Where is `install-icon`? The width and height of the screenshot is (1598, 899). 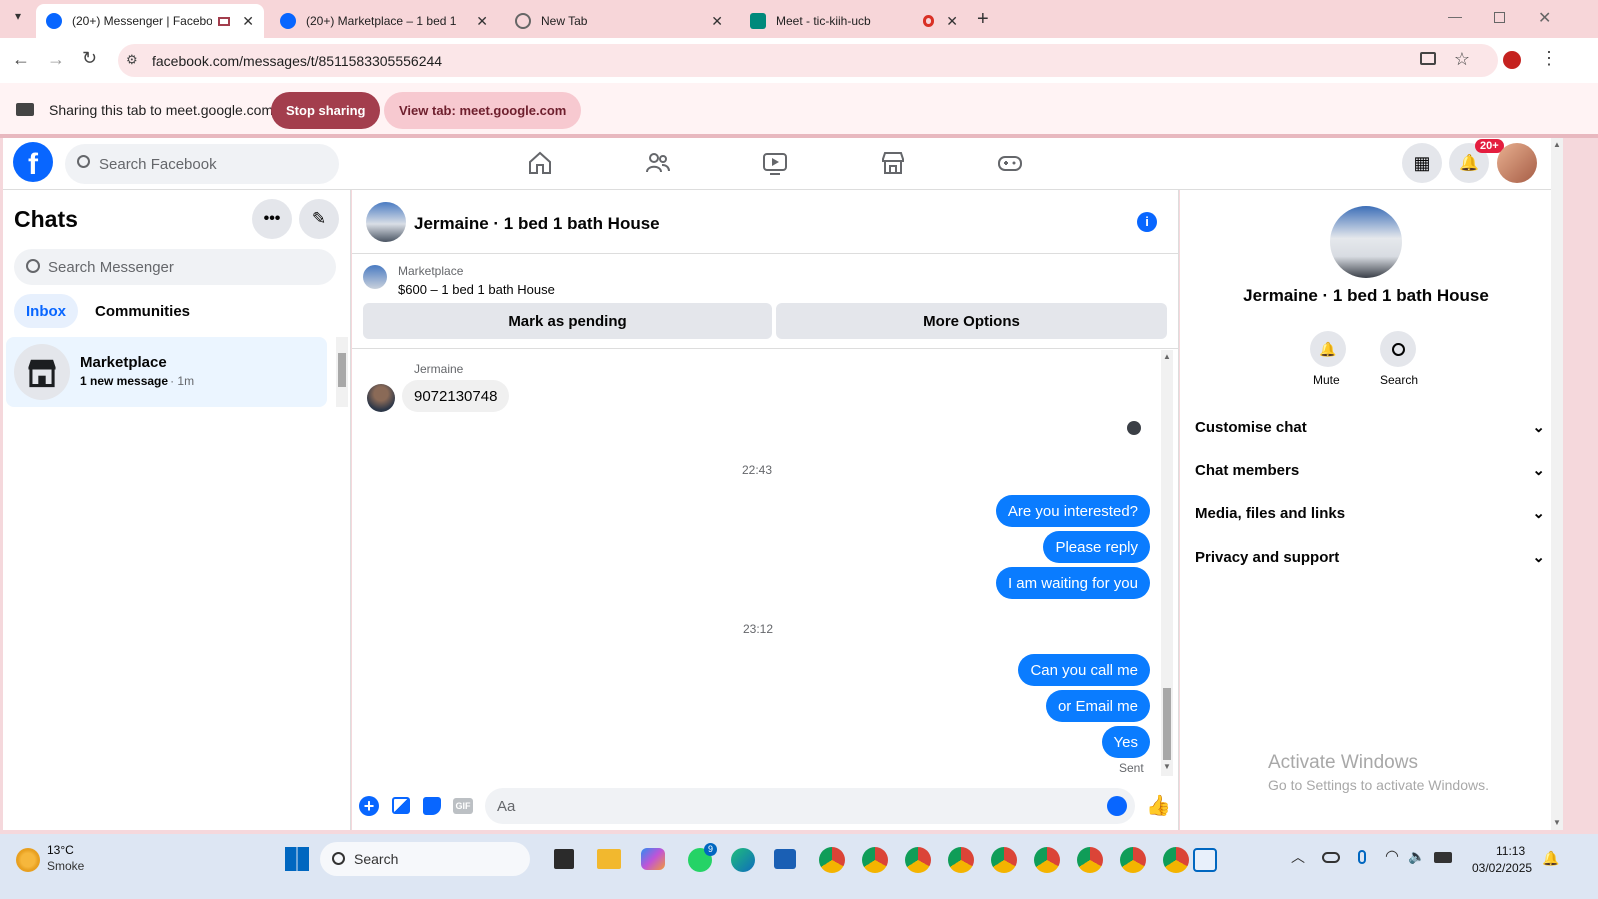
install-icon is located at coordinates (1428, 58).